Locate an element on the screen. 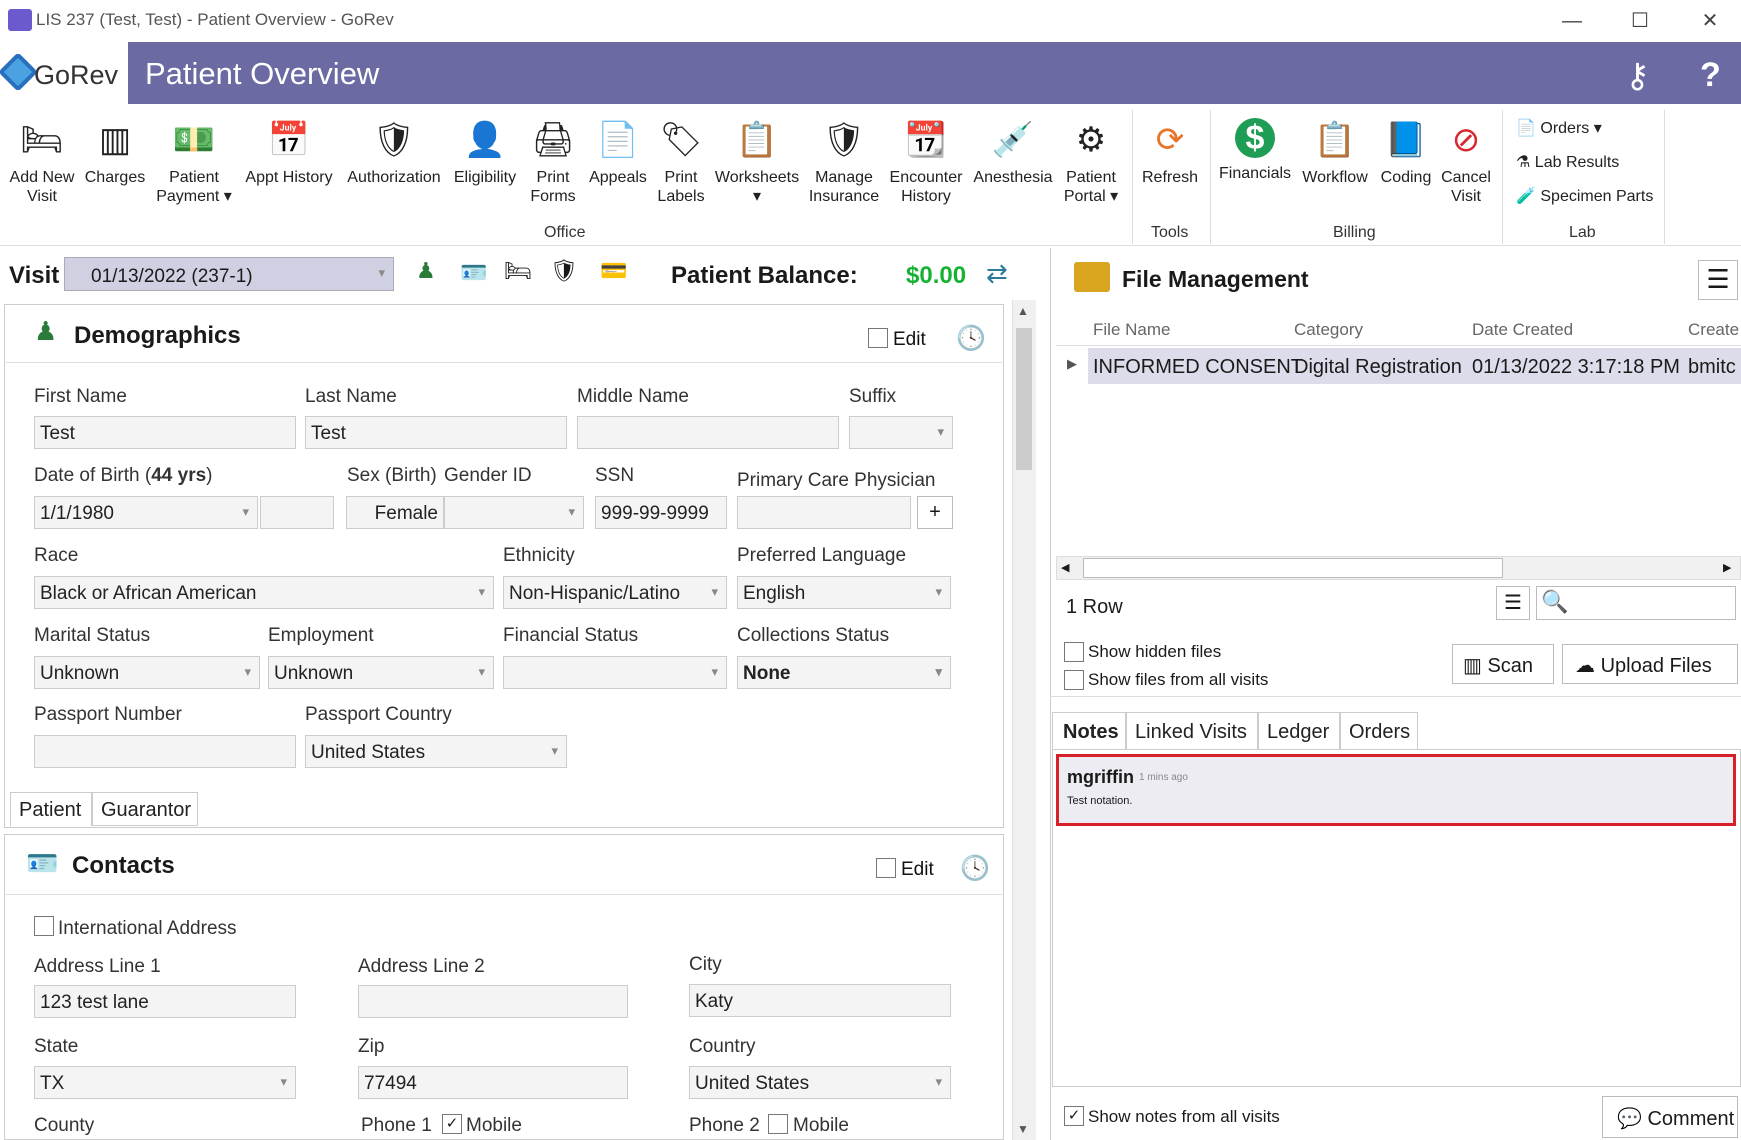 Image resolution: width=1741 pixels, height=1140 pixels. scroll-down-icon: ▼ is located at coordinates (1023, 1129).